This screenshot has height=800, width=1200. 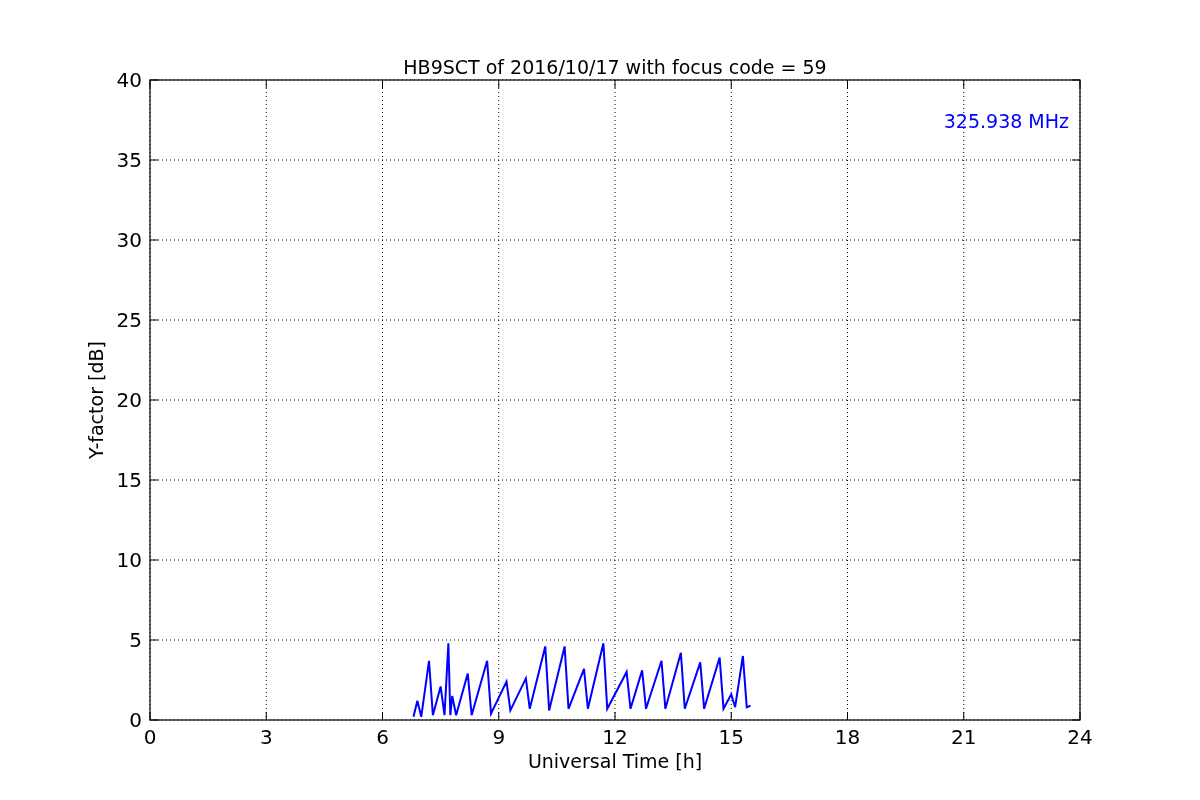 What do you see at coordinates (129, 240) in the screenshot?
I see `y-tick-label: 30` at bounding box center [129, 240].